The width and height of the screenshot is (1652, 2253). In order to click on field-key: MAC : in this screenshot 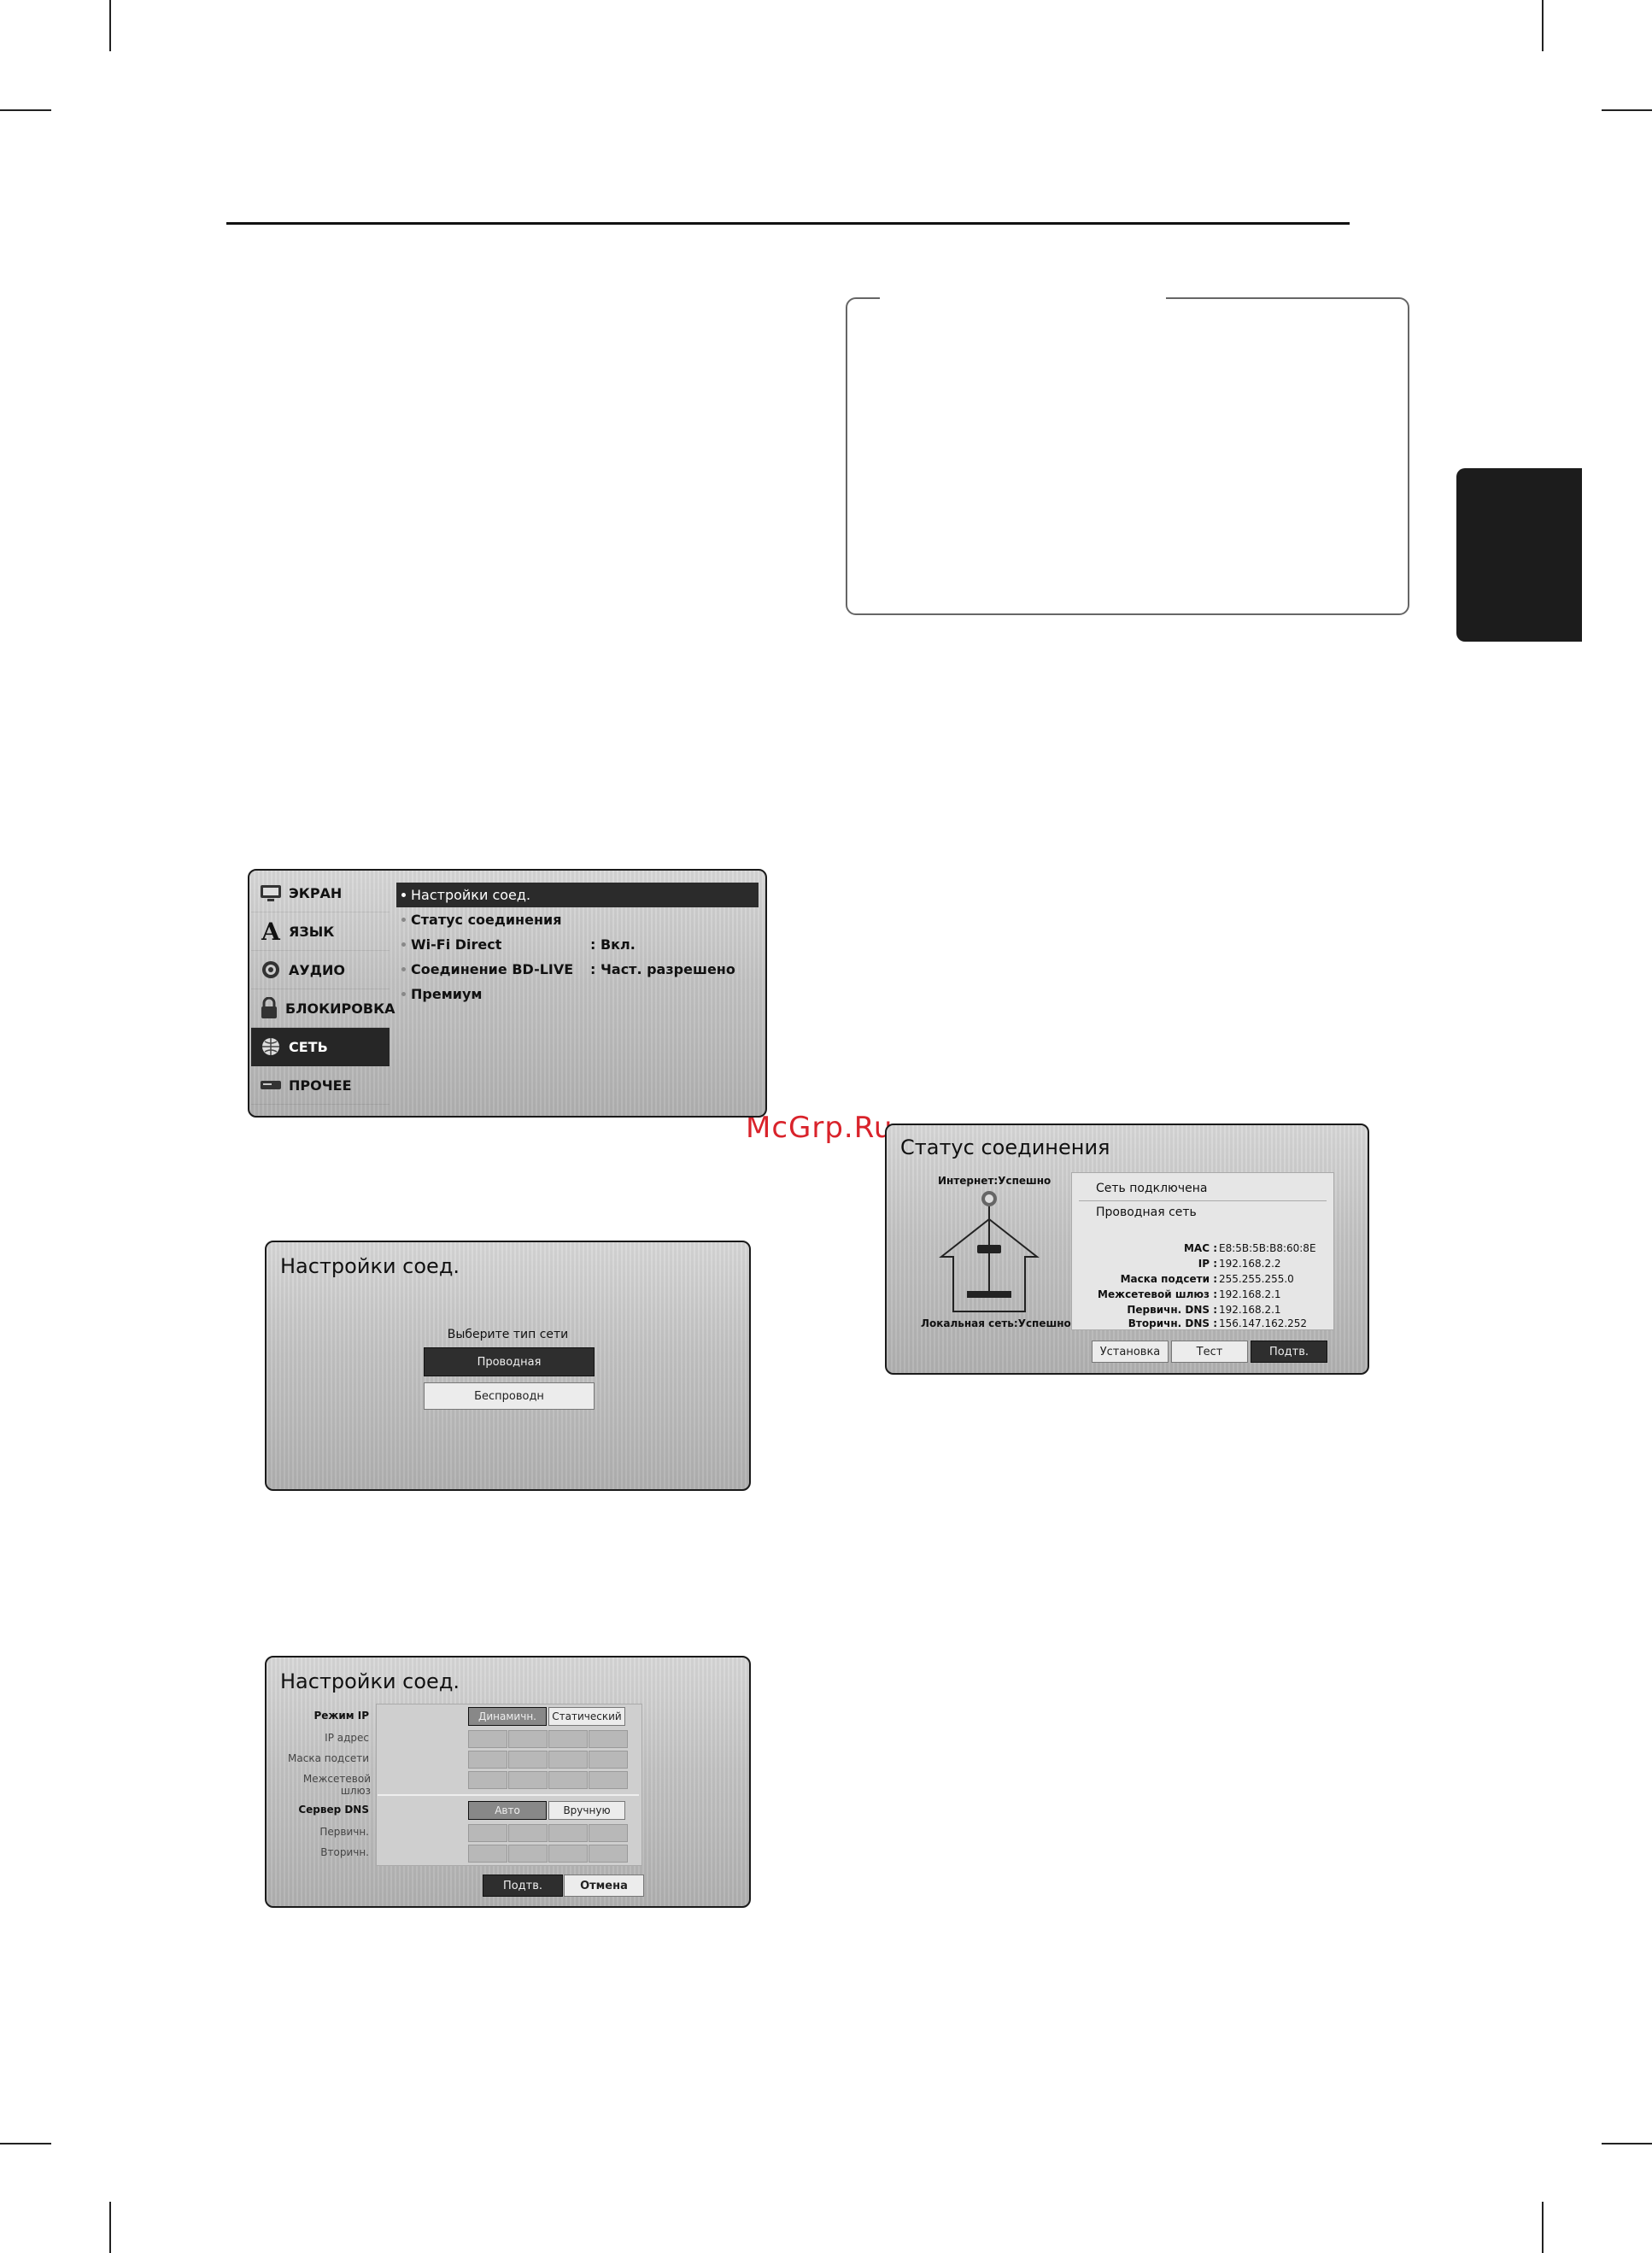, I will do `click(1200, 1248)`.